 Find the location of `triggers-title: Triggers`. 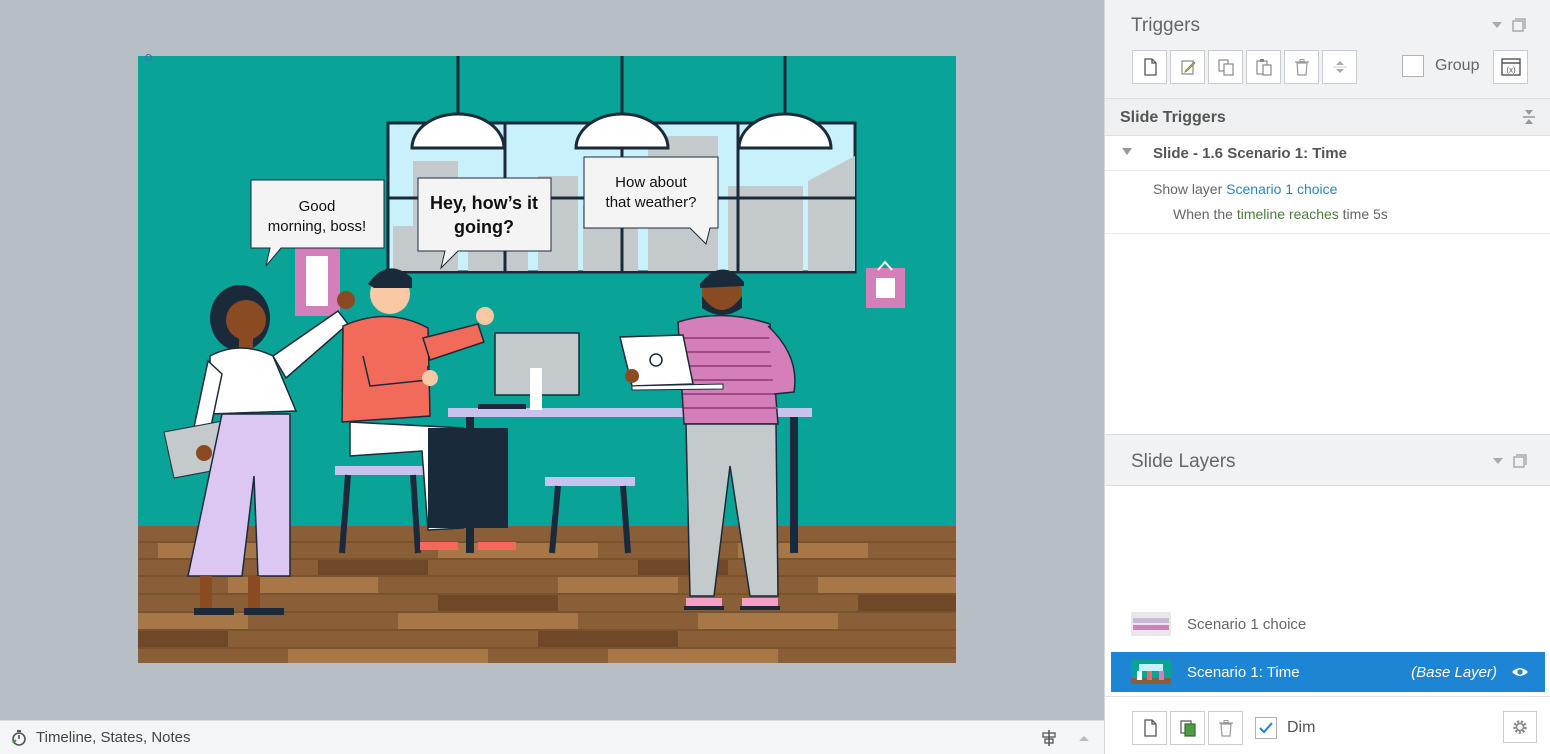

triggers-title: Triggers is located at coordinates (1165, 25).